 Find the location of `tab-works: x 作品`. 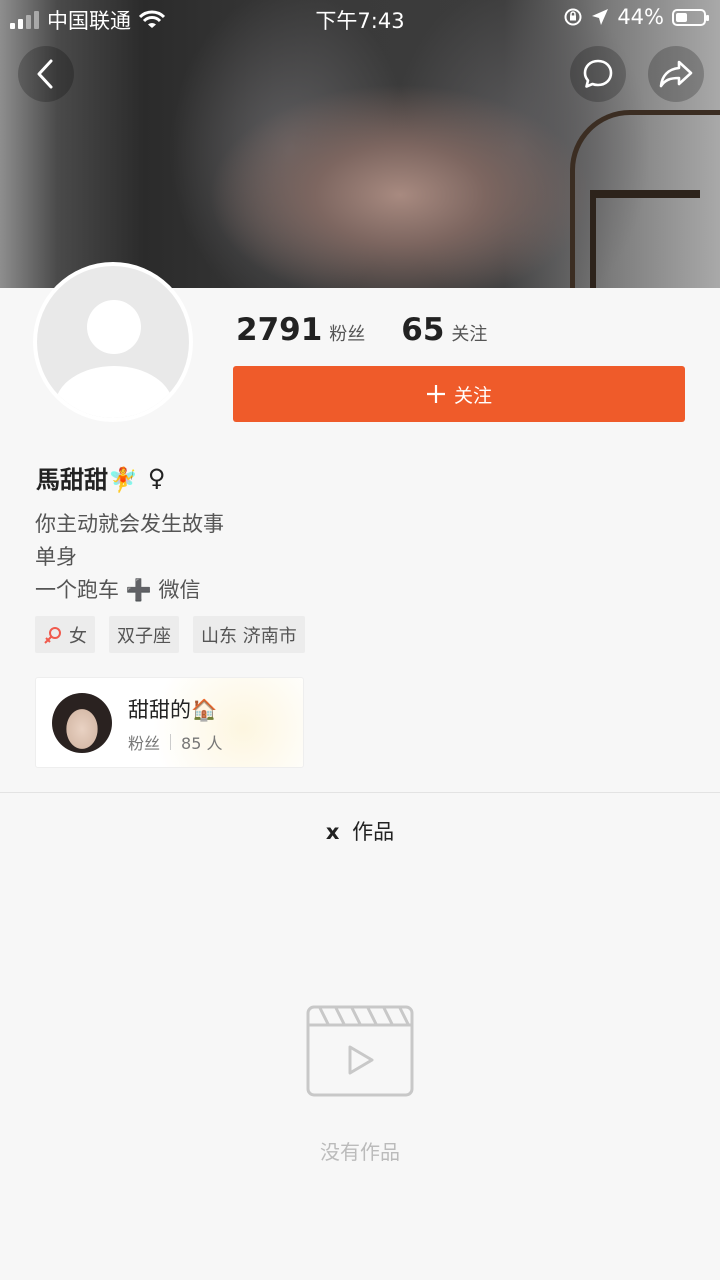

tab-works: x 作品 is located at coordinates (360, 831).